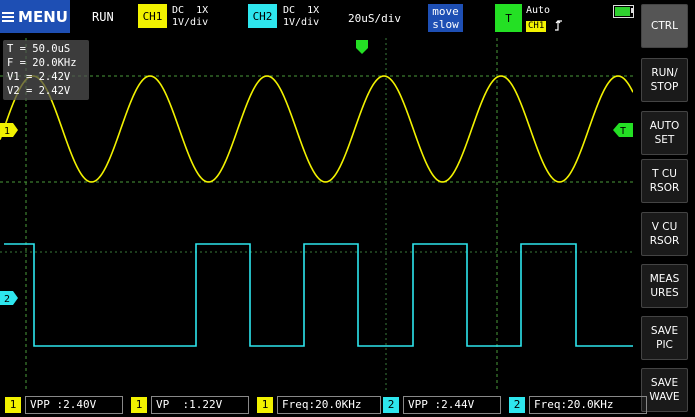 Image resolution: width=695 pixels, height=417 pixels. Describe the element at coordinates (8, 16) in the screenshot. I see `hamburger-icon` at that location.